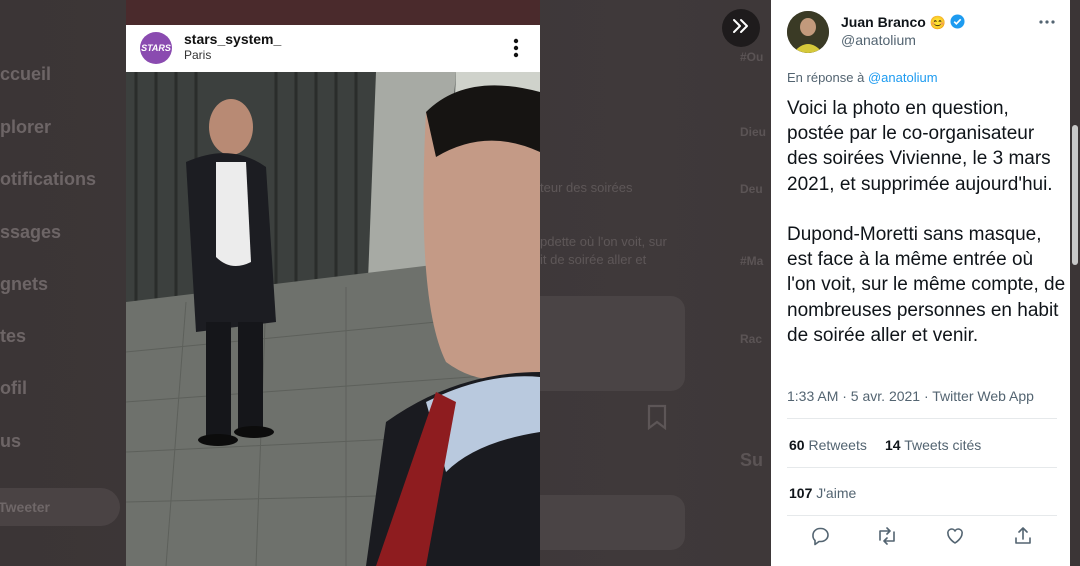 Image resolution: width=1080 pixels, height=566 pixels. Describe the element at coordinates (893, 445) in the screenshot. I see `quotes-count: 14` at that location.